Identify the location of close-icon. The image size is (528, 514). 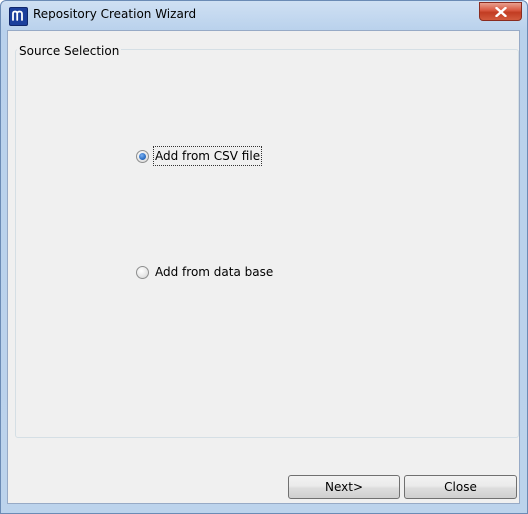
(501, 12).